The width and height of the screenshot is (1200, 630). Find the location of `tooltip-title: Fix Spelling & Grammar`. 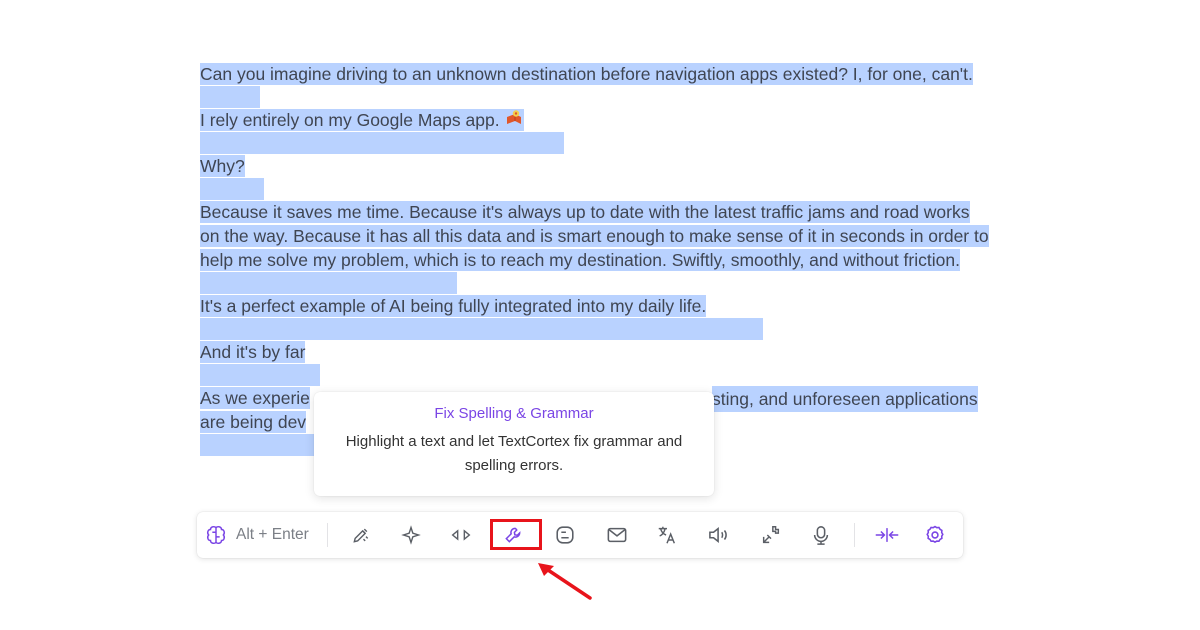

tooltip-title: Fix Spelling & Grammar is located at coordinates (514, 413).